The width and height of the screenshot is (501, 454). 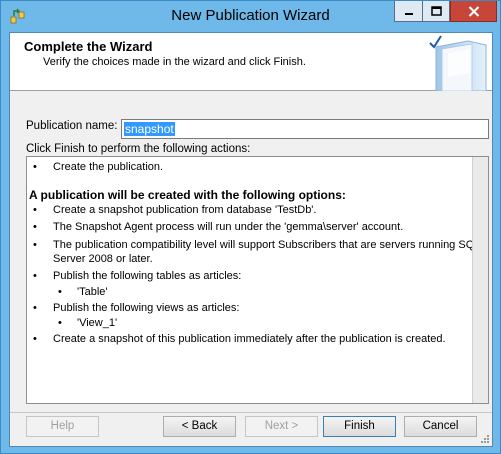 I want to click on page-title: Complete the Wizard, so click(x=88, y=46).